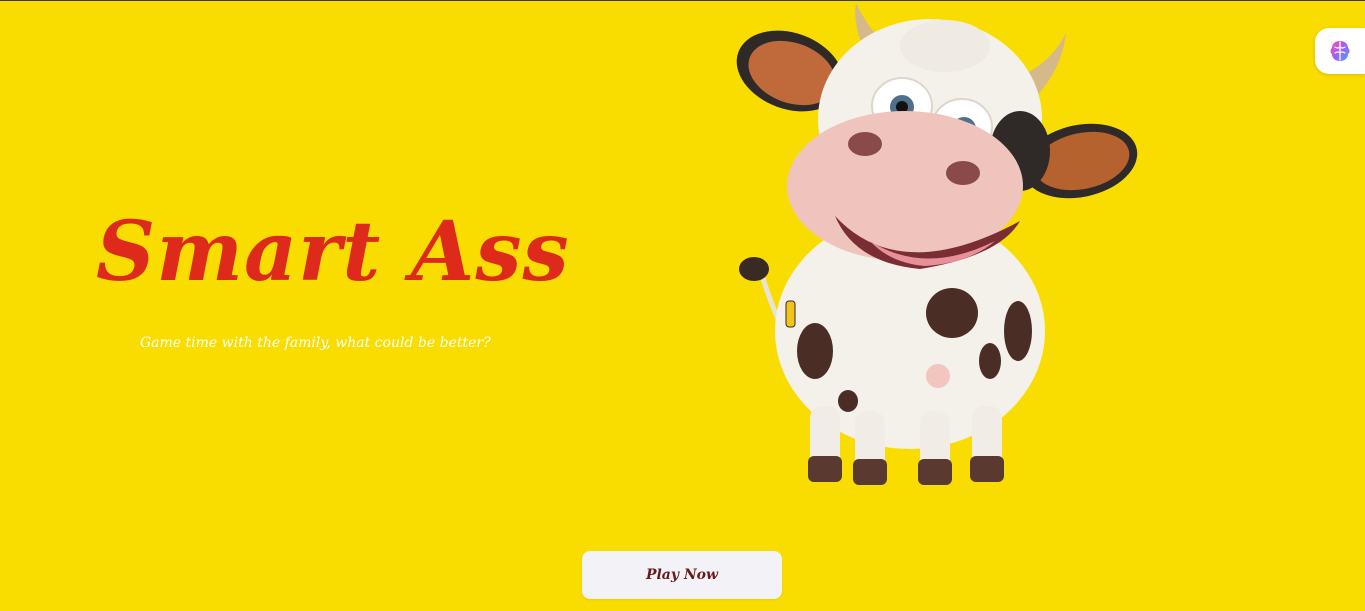 The image size is (1365, 611). What do you see at coordinates (682, 575) in the screenshot?
I see `play-now-button: Play Now` at bounding box center [682, 575].